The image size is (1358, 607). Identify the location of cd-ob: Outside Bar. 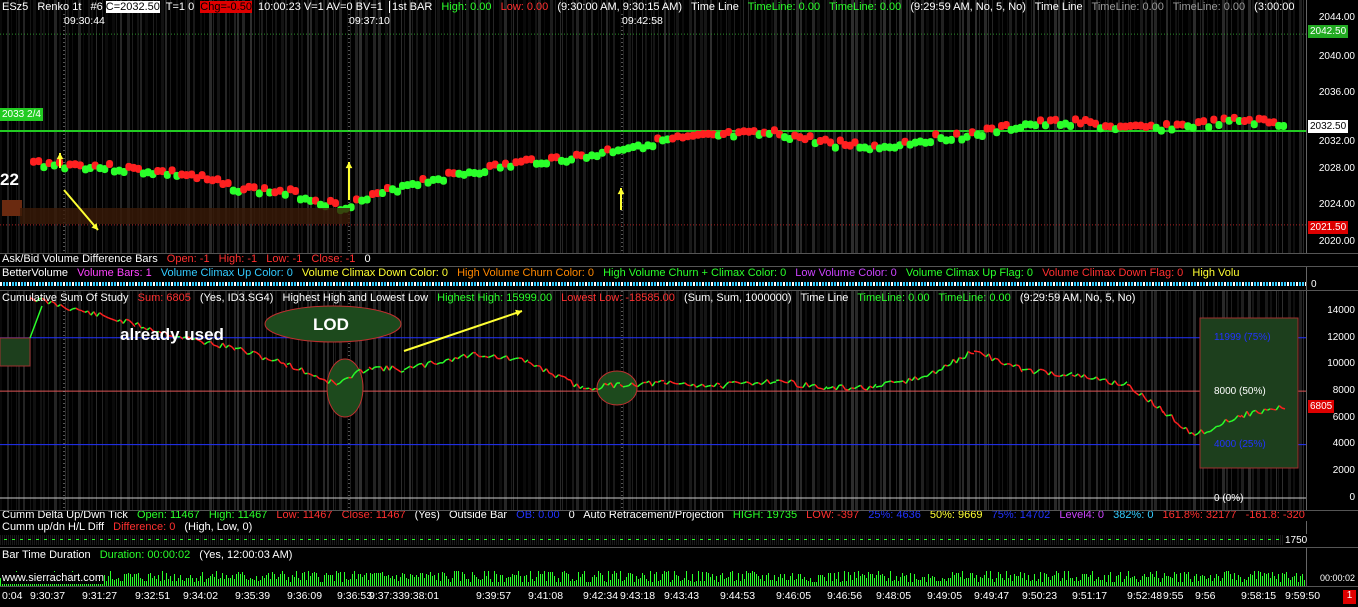
(478, 516).